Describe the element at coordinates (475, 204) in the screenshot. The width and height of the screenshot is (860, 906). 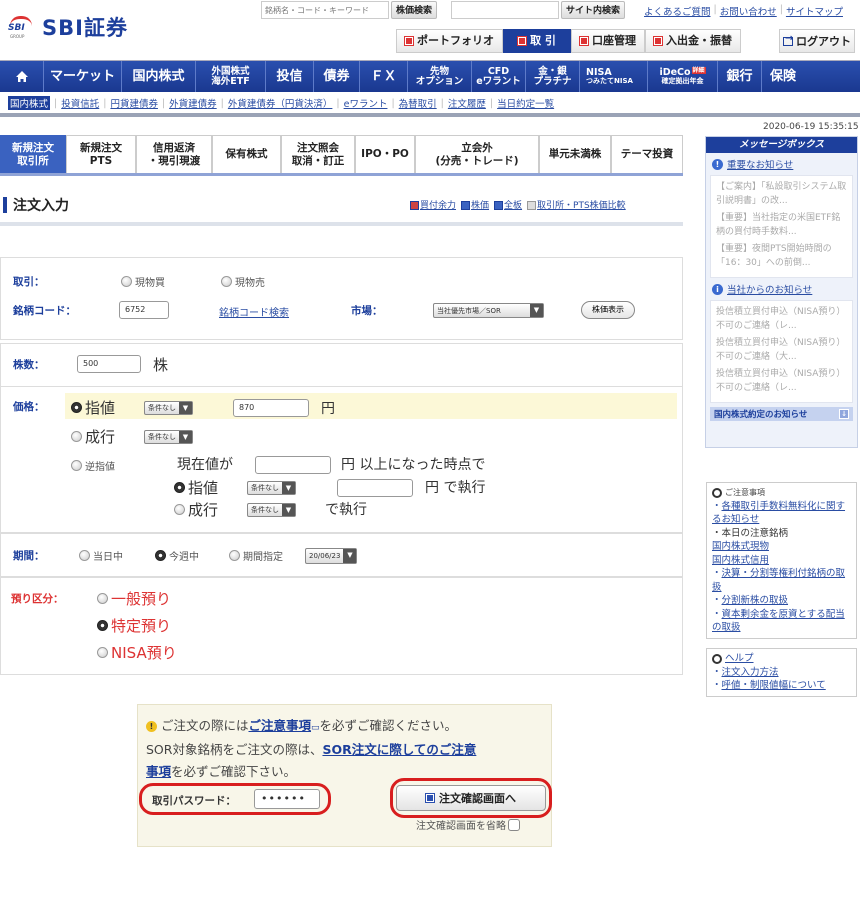
I see `stock-price-link: 株価` at that location.